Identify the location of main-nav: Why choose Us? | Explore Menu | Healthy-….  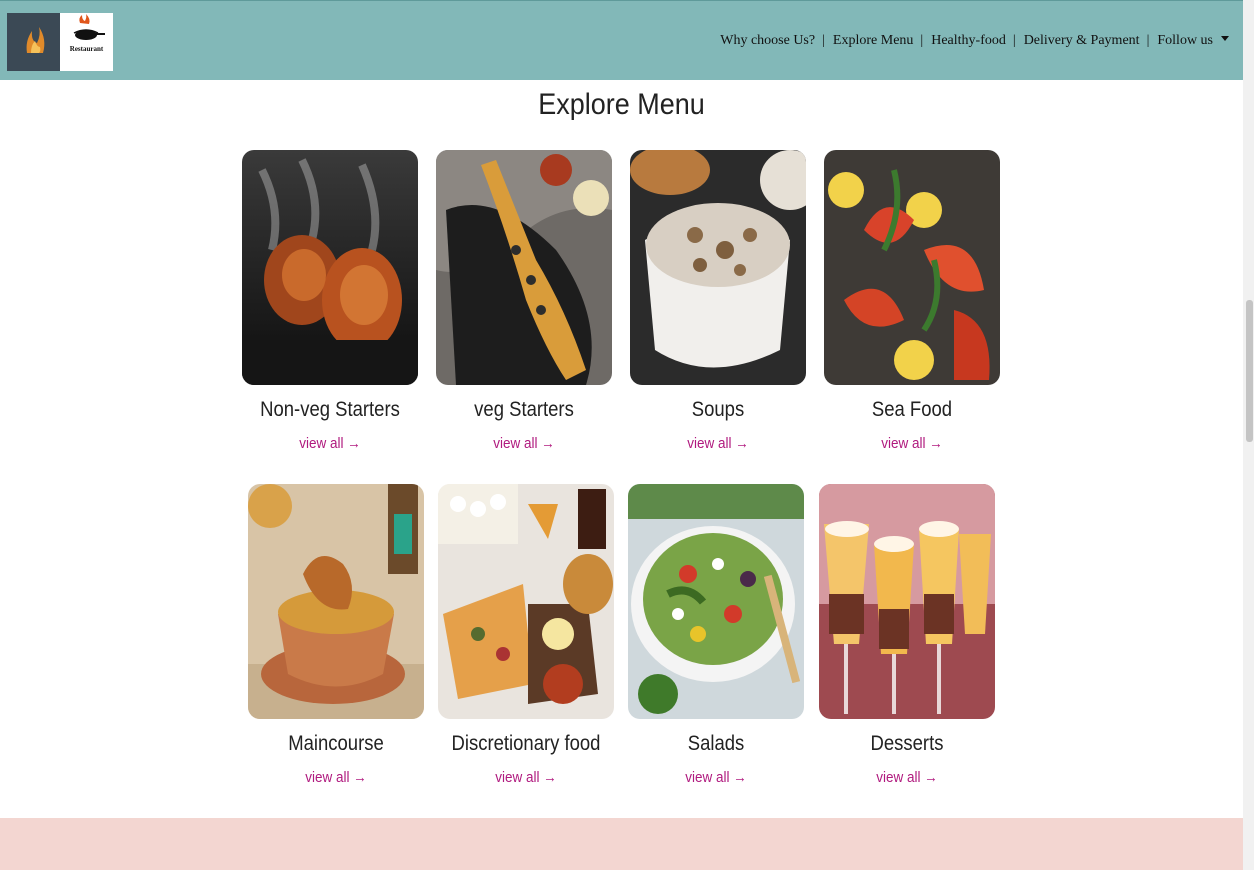
(974, 41).